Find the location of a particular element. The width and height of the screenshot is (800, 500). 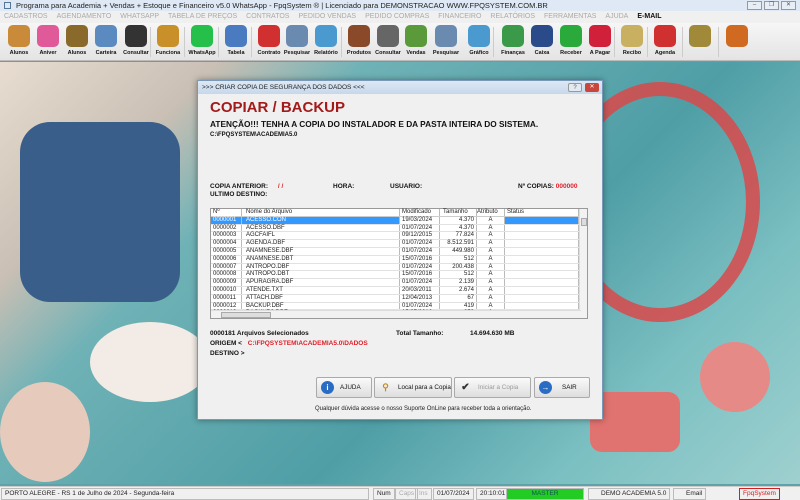

toolbar-button: Vendas is located at coordinates (416, 42).